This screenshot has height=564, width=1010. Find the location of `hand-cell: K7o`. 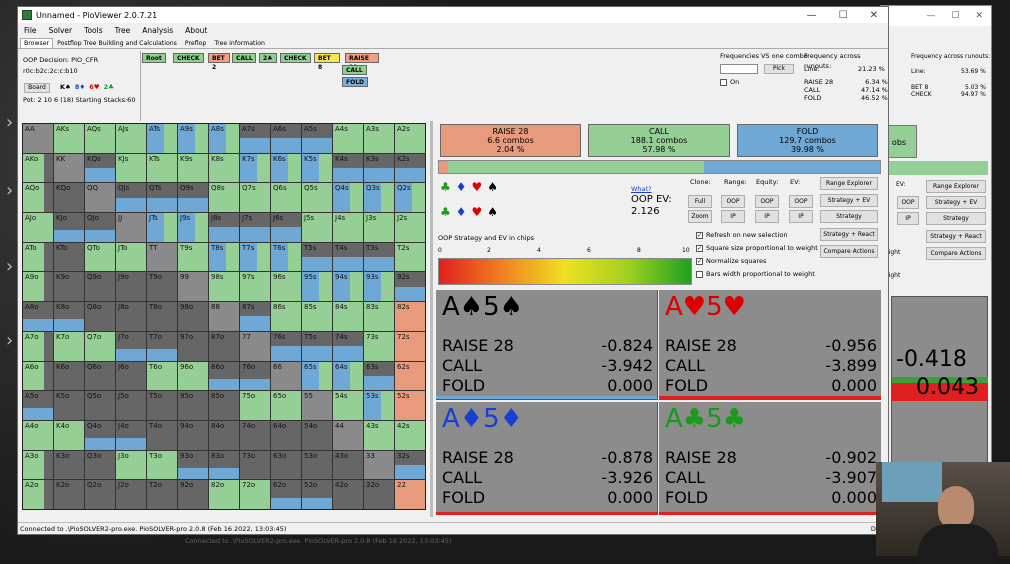

hand-cell: K7o is located at coordinates (69, 346).